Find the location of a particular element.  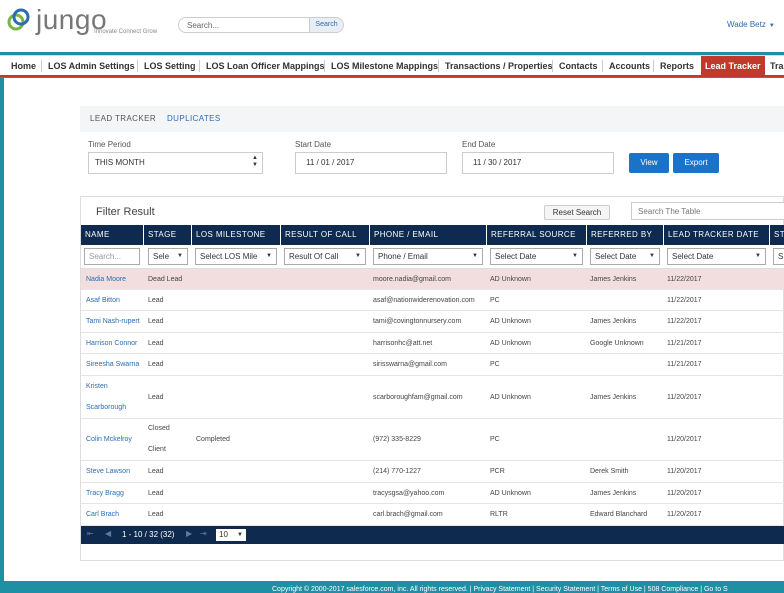

row-name-link: Kristen is located at coordinates (97, 386).